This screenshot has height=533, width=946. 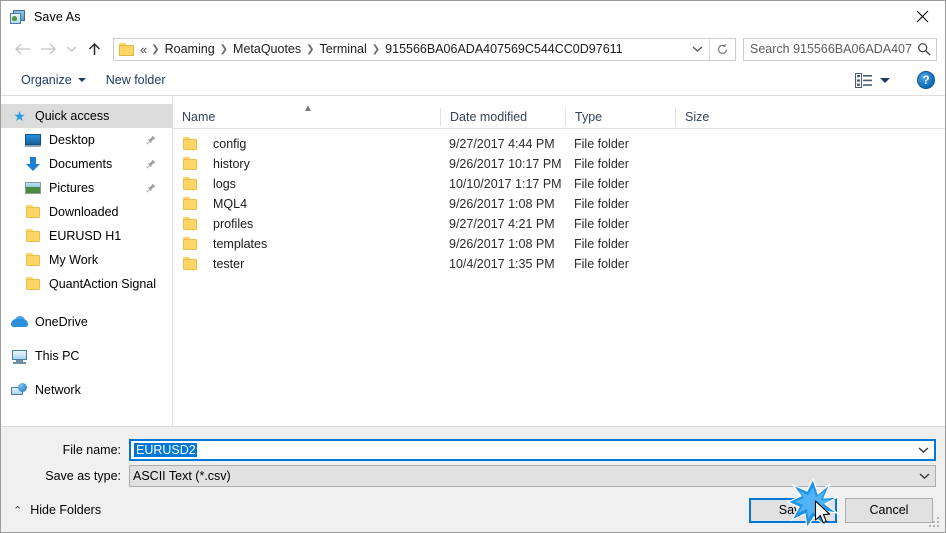 I want to click on help-button: ?, so click(x=926, y=80).